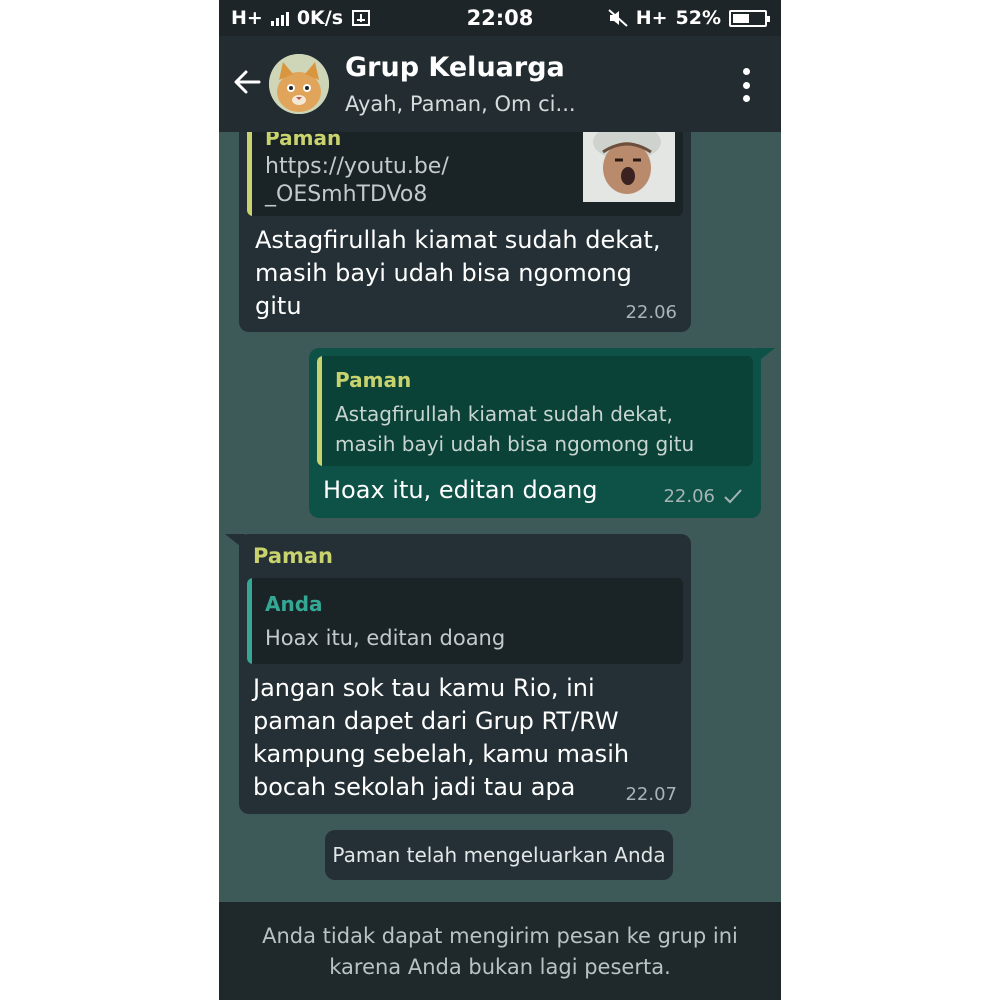 The width and height of the screenshot is (1000, 1000). Describe the element at coordinates (278, 306) in the screenshot. I see `message-text: gitu` at that location.